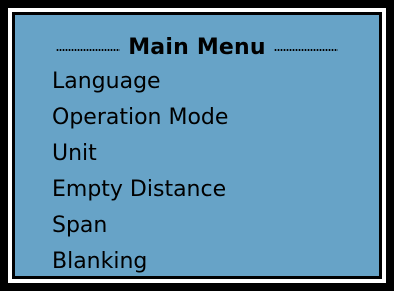 This screenshot has width=394, height=291. Describe the element at coordinates (140, 226) in the screenshot. I see `menu-item-span: Span` at that location.